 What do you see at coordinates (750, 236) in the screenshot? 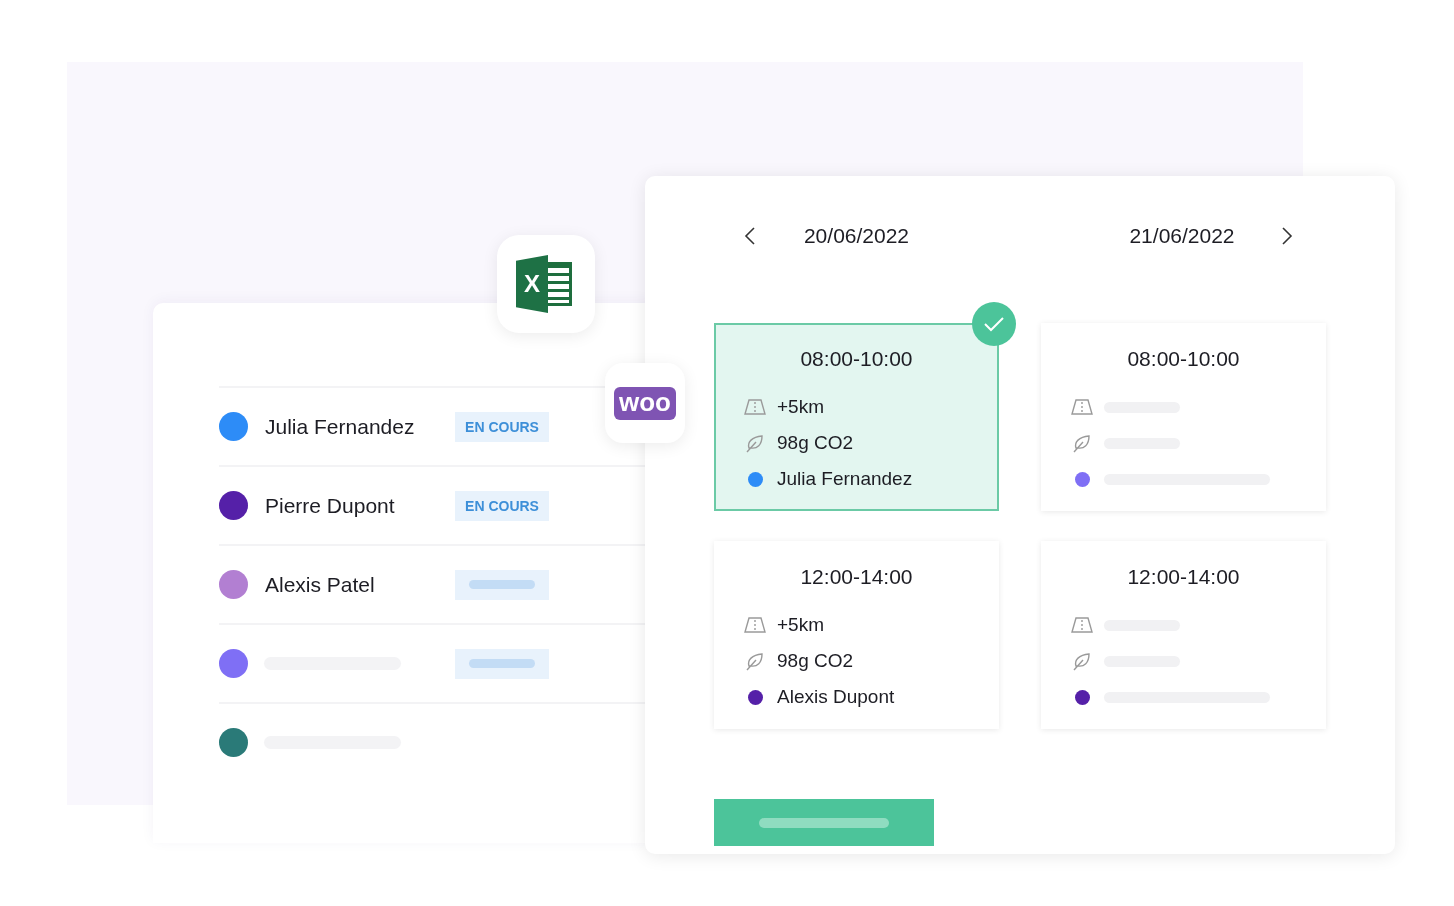
I see `chevron-left-icon` at bounding box center [750, 236].